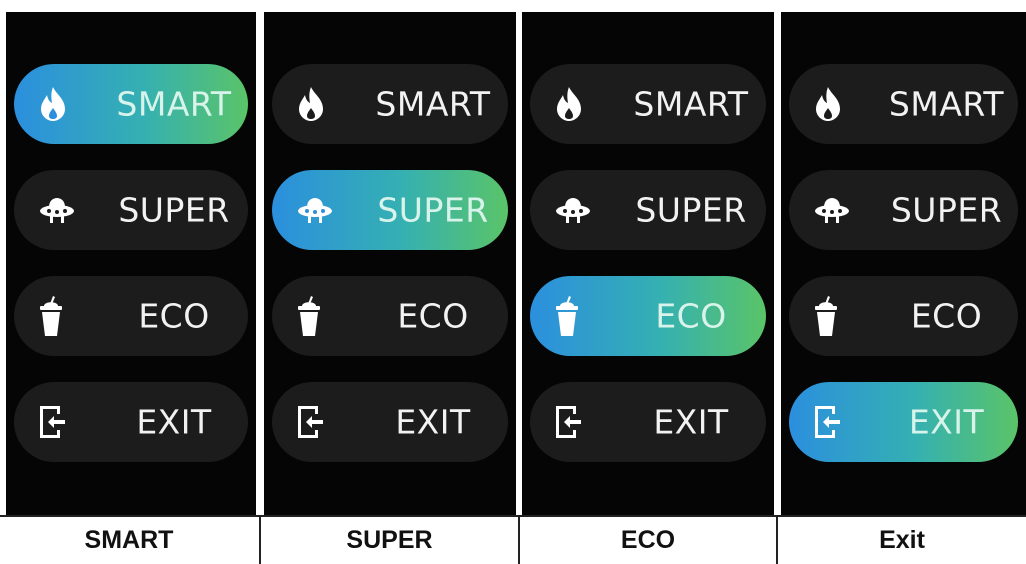 The image size is (1026, 564). I want to click on caption-super: SUPER, so click(389, 540).